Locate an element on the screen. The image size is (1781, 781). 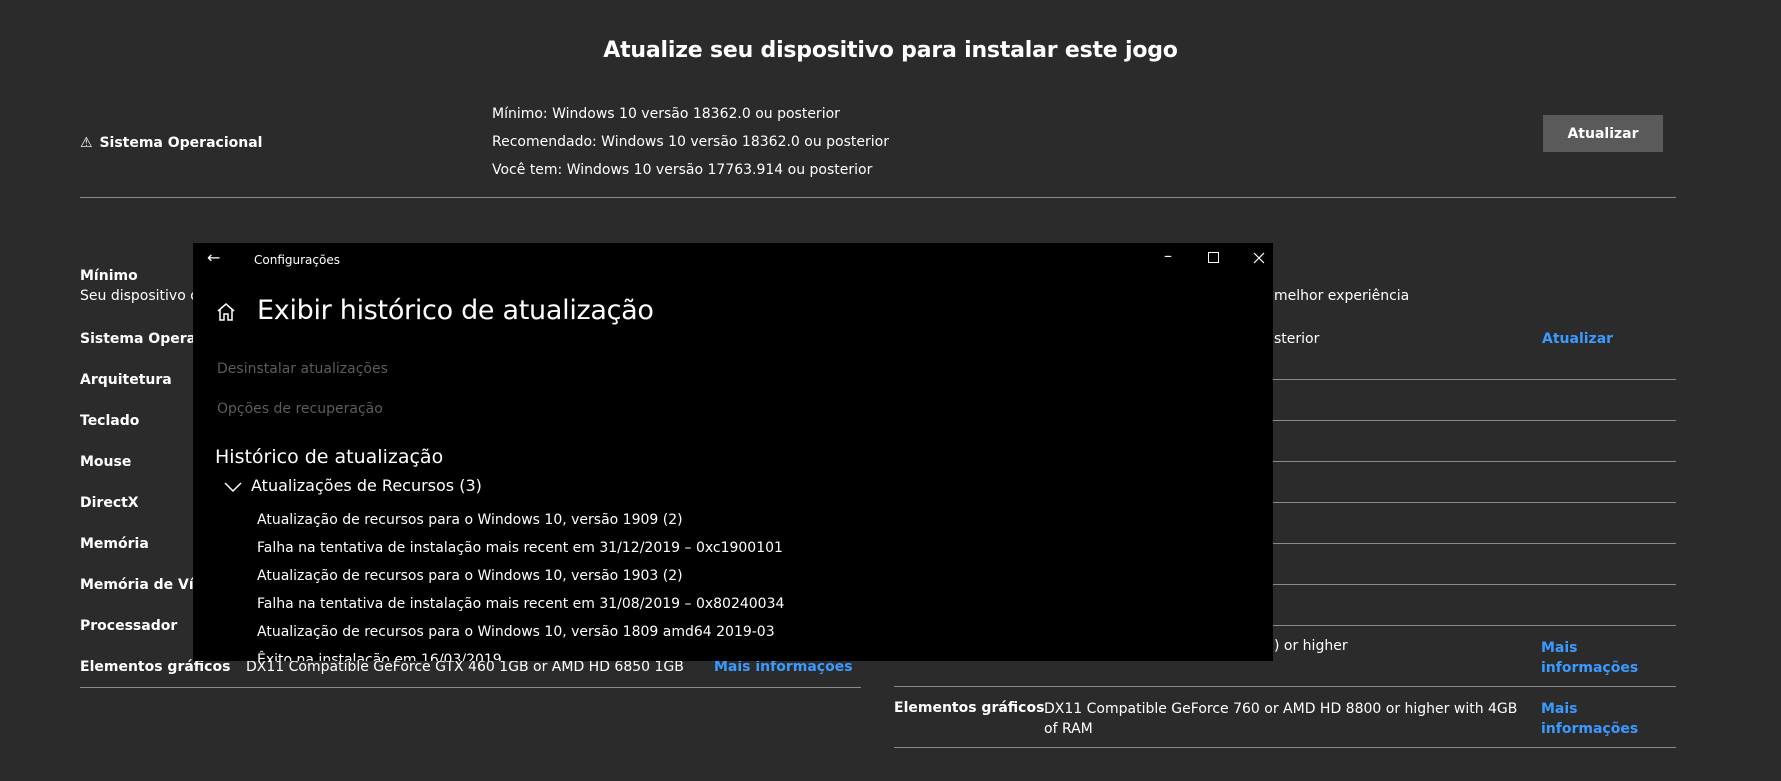
rec-graphics-more-info-link: Mais informações is located at coordinates (1596, 719).